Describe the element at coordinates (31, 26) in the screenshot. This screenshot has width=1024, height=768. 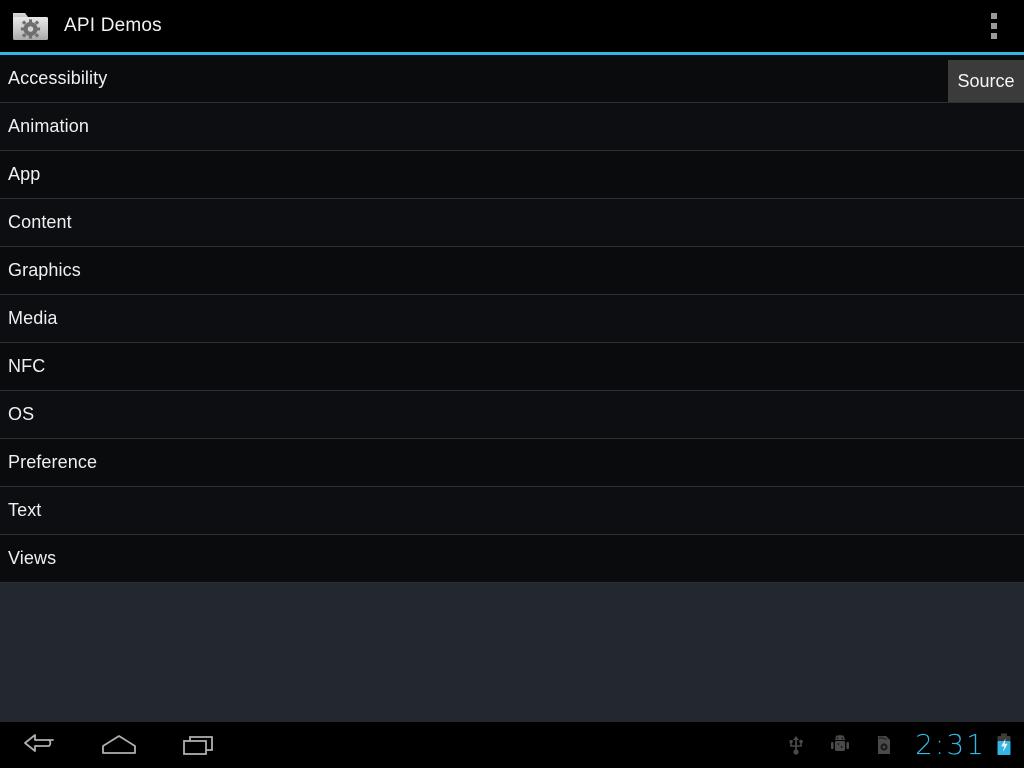
I see `folder-gear-icon` at that location.